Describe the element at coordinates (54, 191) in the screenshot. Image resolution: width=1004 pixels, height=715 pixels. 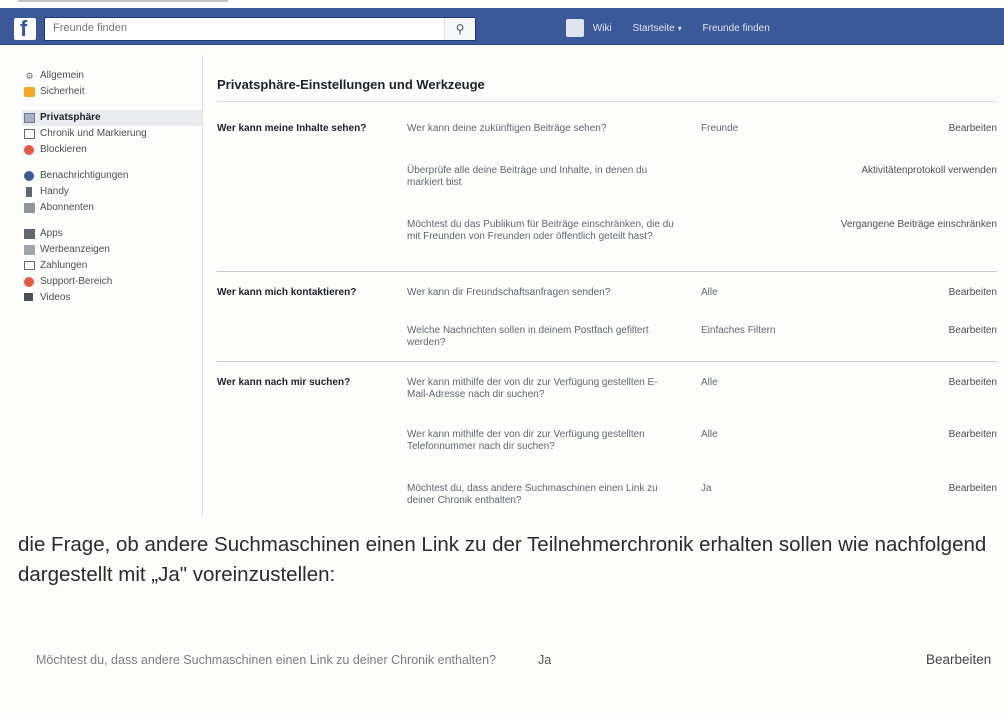
I see `sidebar-item-label: Handy` at that location.